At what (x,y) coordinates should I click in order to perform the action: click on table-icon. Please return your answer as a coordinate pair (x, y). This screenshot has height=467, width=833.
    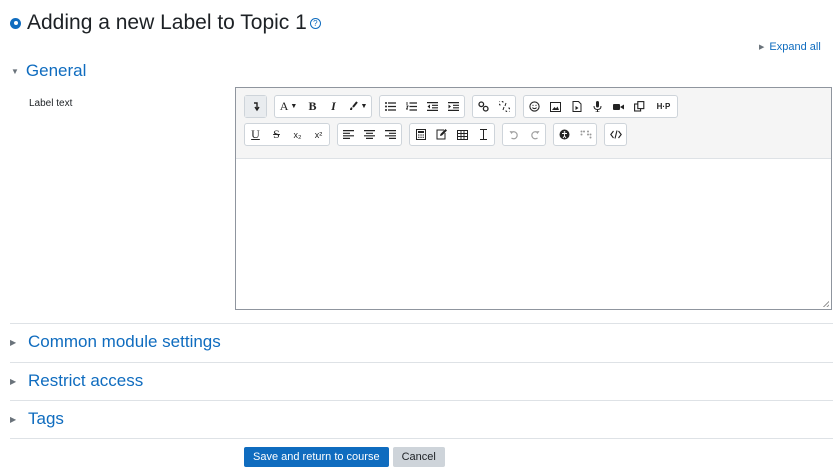
    Looking at the image, I should click on (462, 134).